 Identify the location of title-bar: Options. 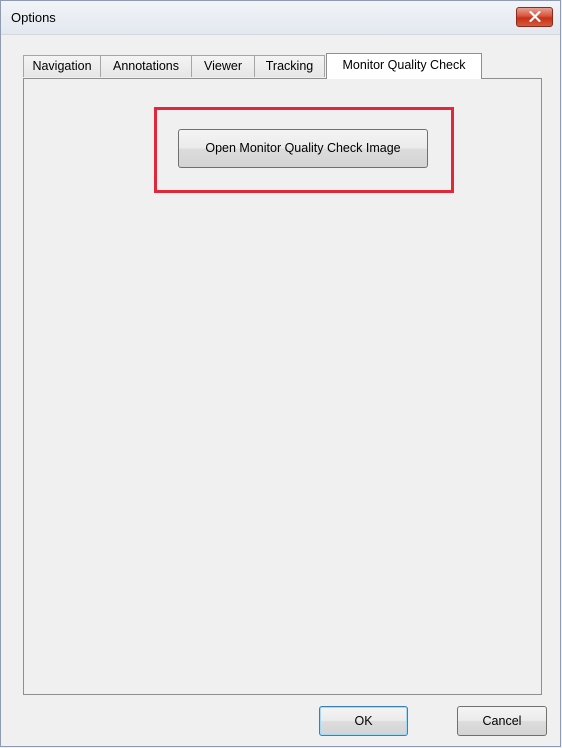
(280, 18).